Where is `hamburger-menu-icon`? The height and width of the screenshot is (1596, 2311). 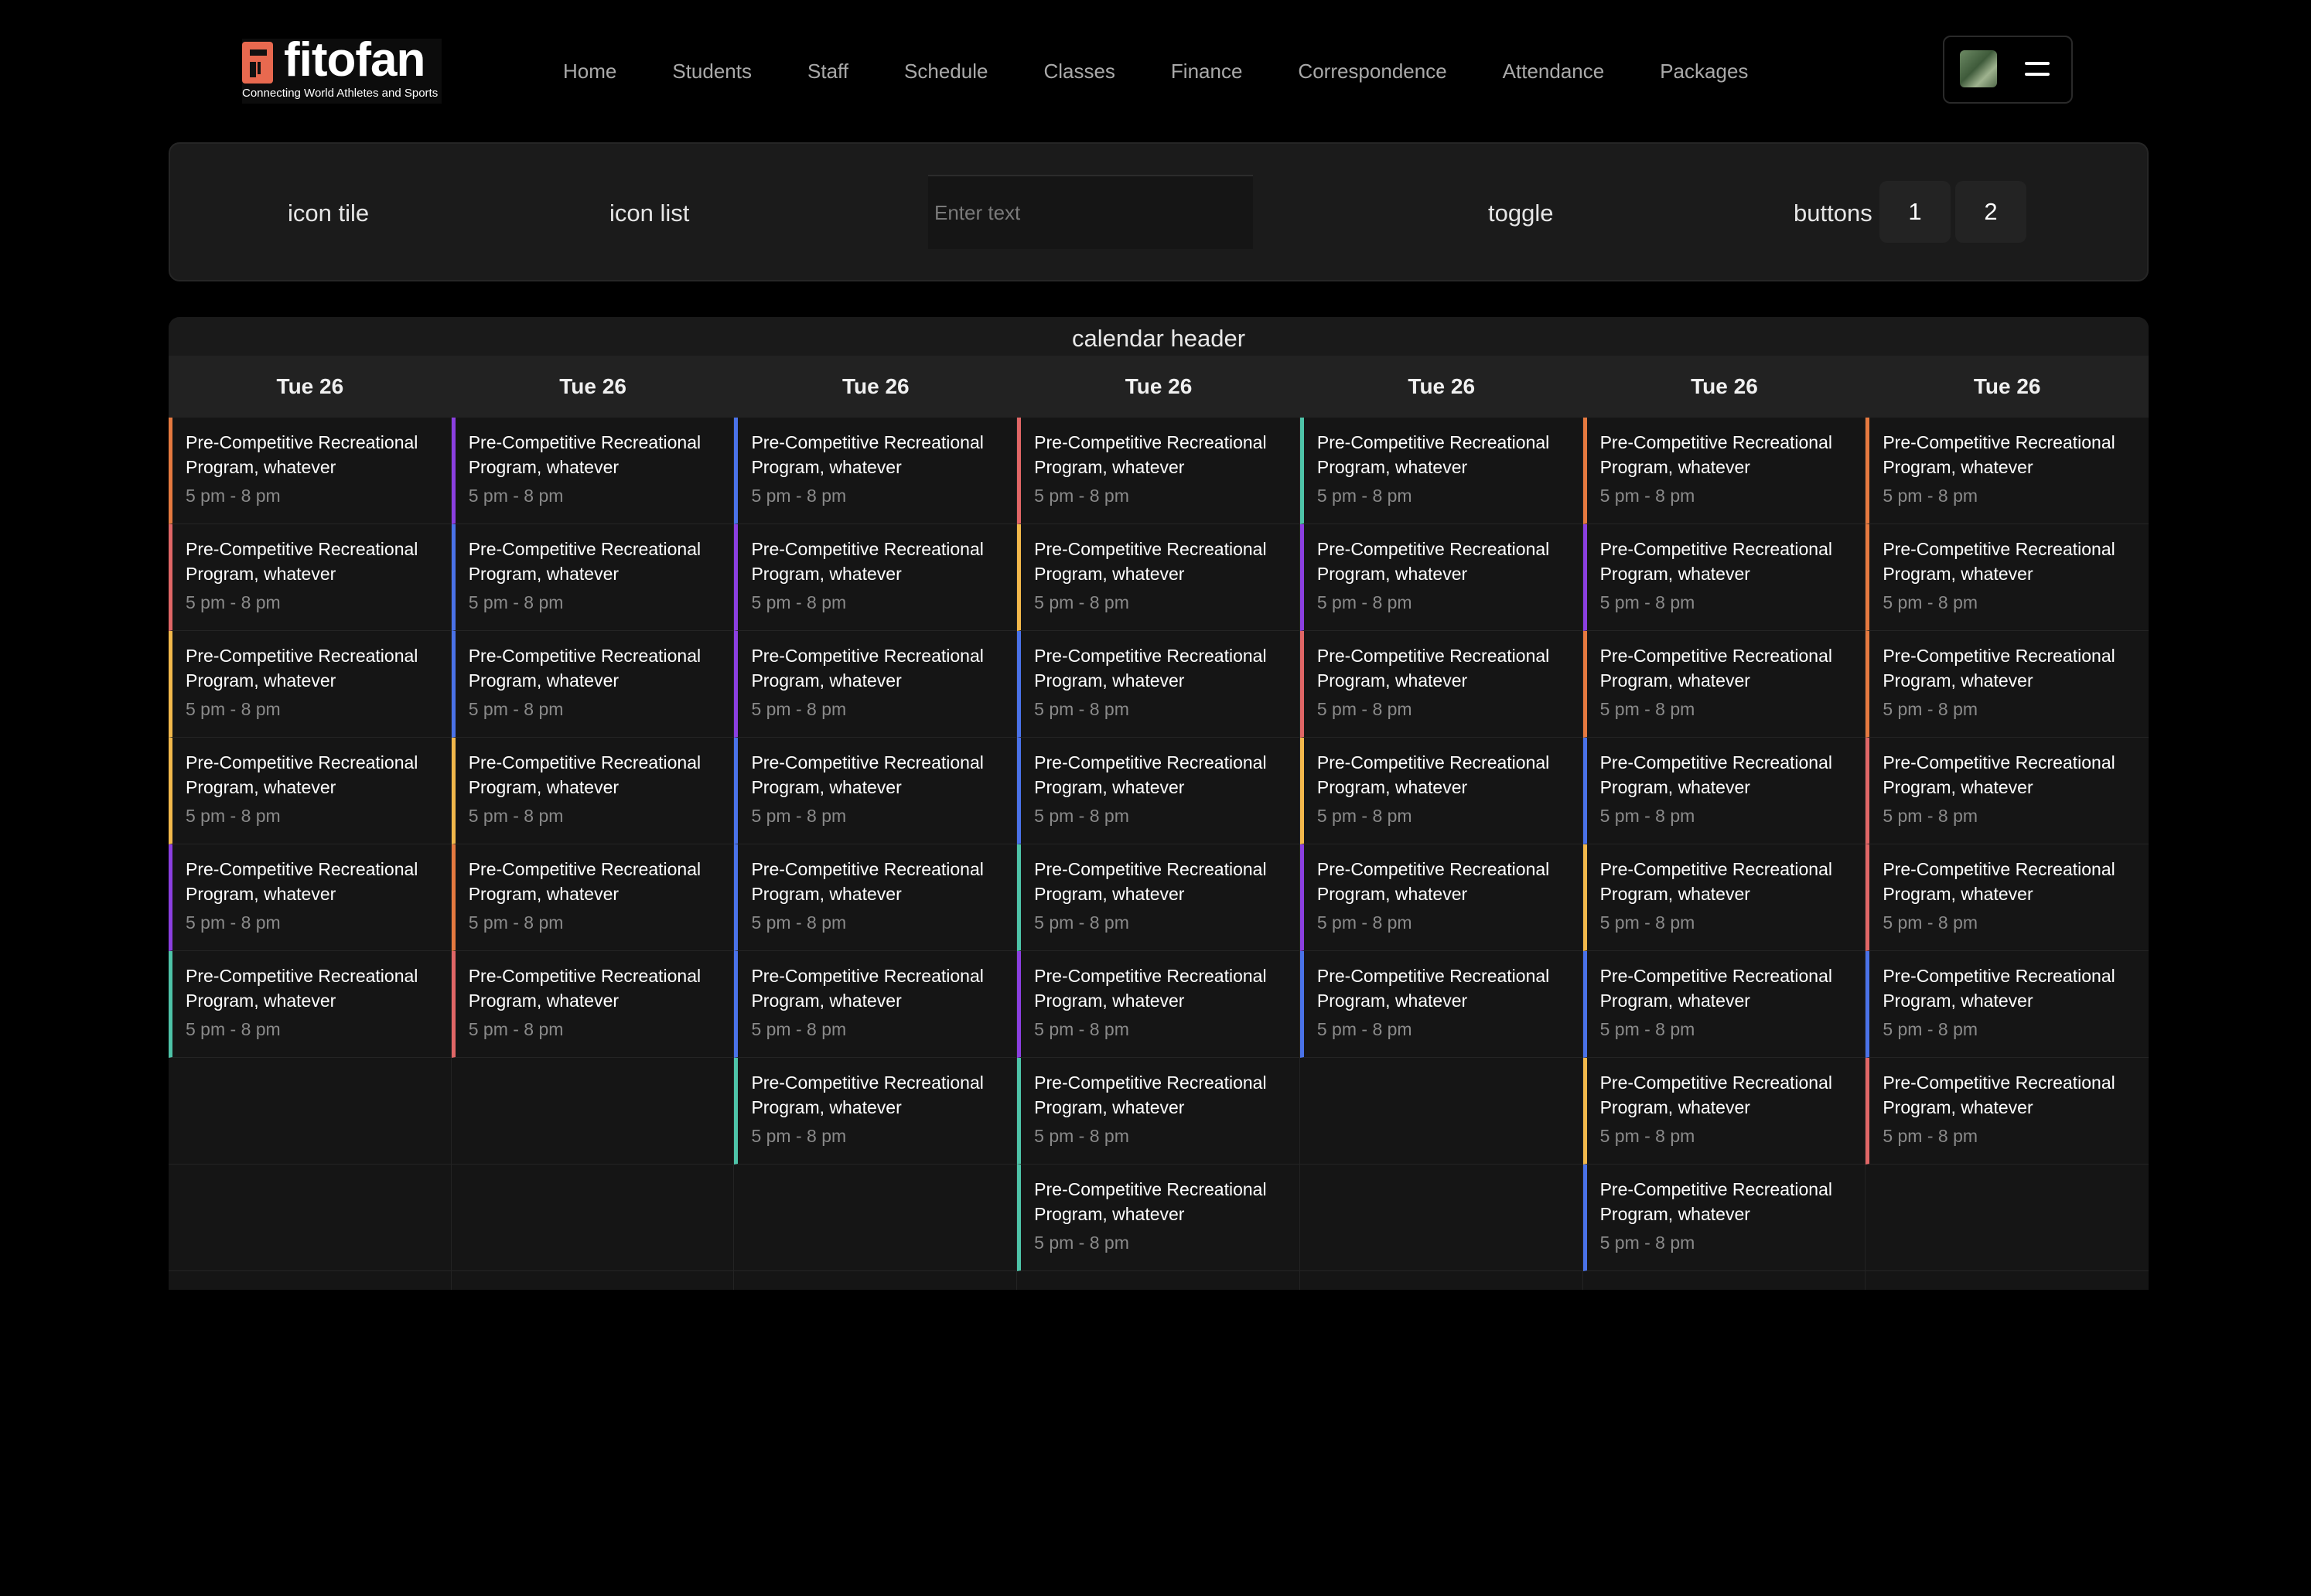
hamburger-menu-icon is located at coordinates (2037, 69).